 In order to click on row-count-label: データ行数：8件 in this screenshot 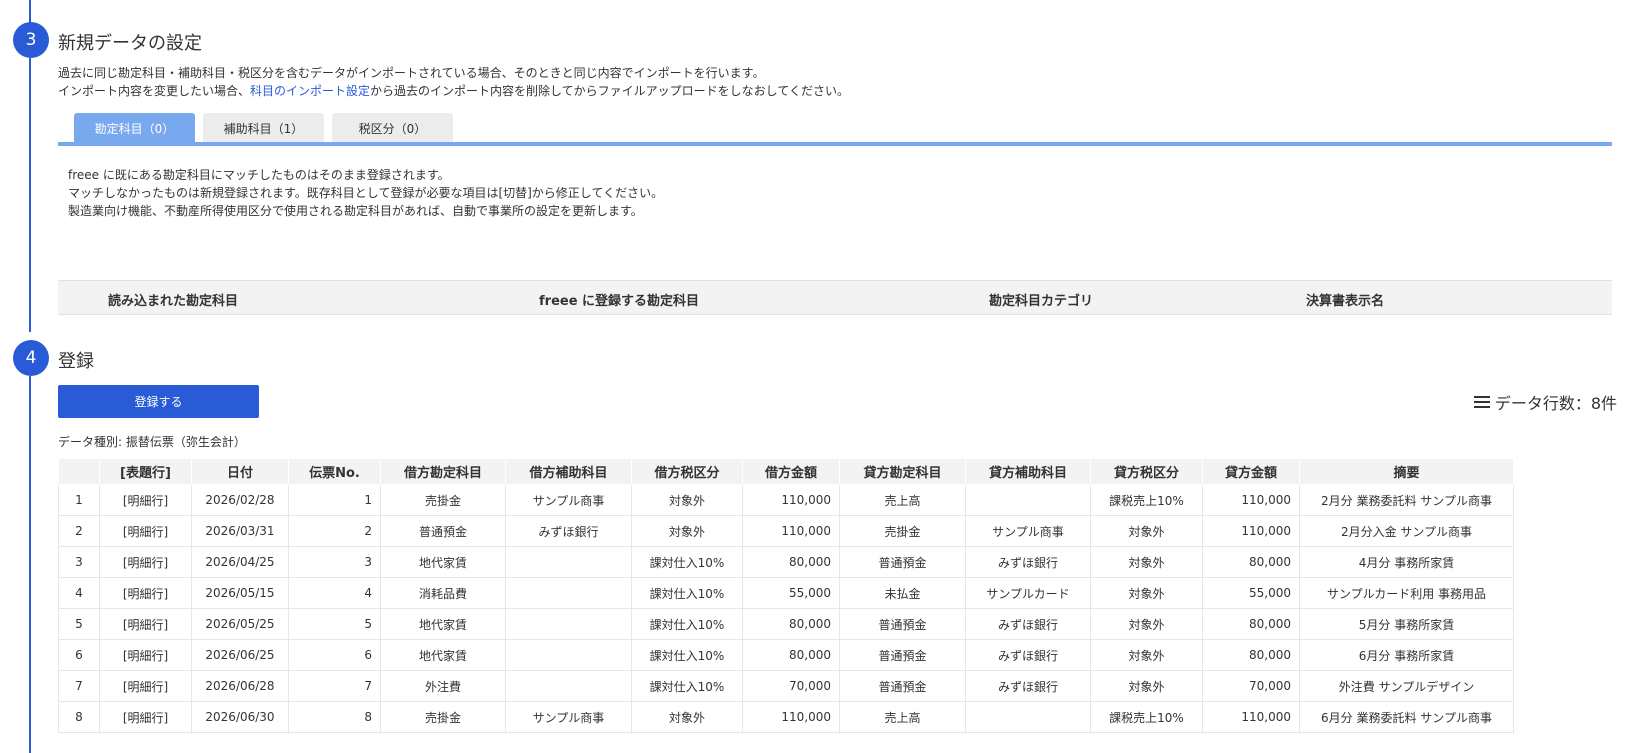, I will do `click(1555, 403)`.